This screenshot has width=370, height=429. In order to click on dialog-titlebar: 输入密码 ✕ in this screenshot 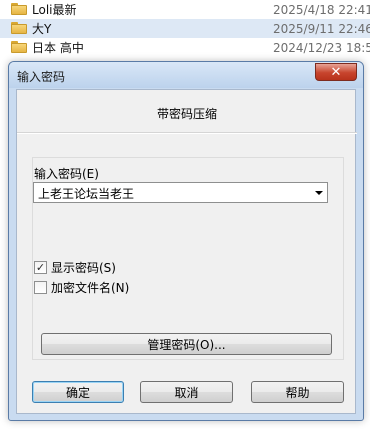, I will do `click(186, 75)`.